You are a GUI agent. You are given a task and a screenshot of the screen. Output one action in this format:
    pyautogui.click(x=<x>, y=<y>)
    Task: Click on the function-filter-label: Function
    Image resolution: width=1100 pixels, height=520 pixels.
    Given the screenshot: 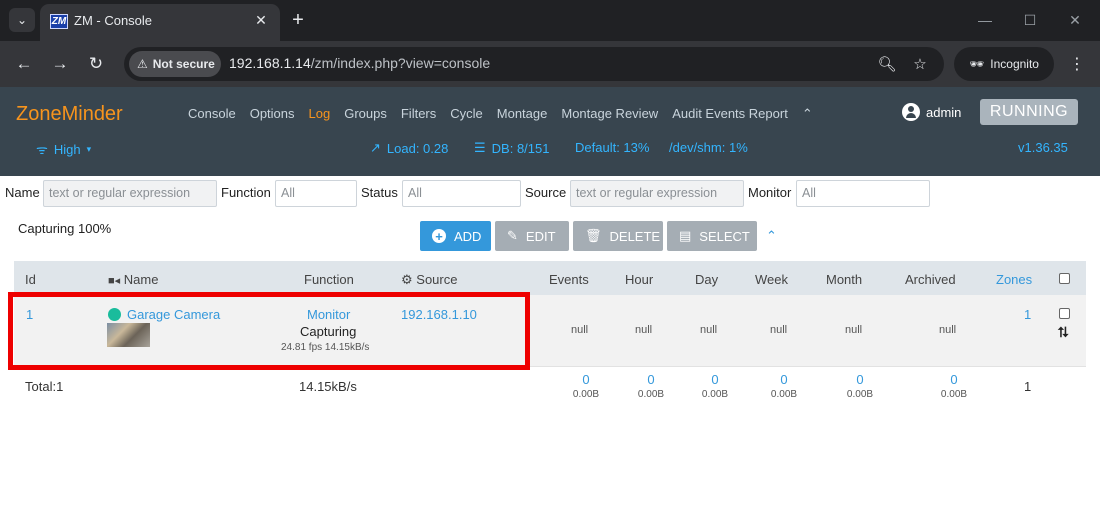 What is the action you would take?
    pyautogui.click(x=246, y=192)
    